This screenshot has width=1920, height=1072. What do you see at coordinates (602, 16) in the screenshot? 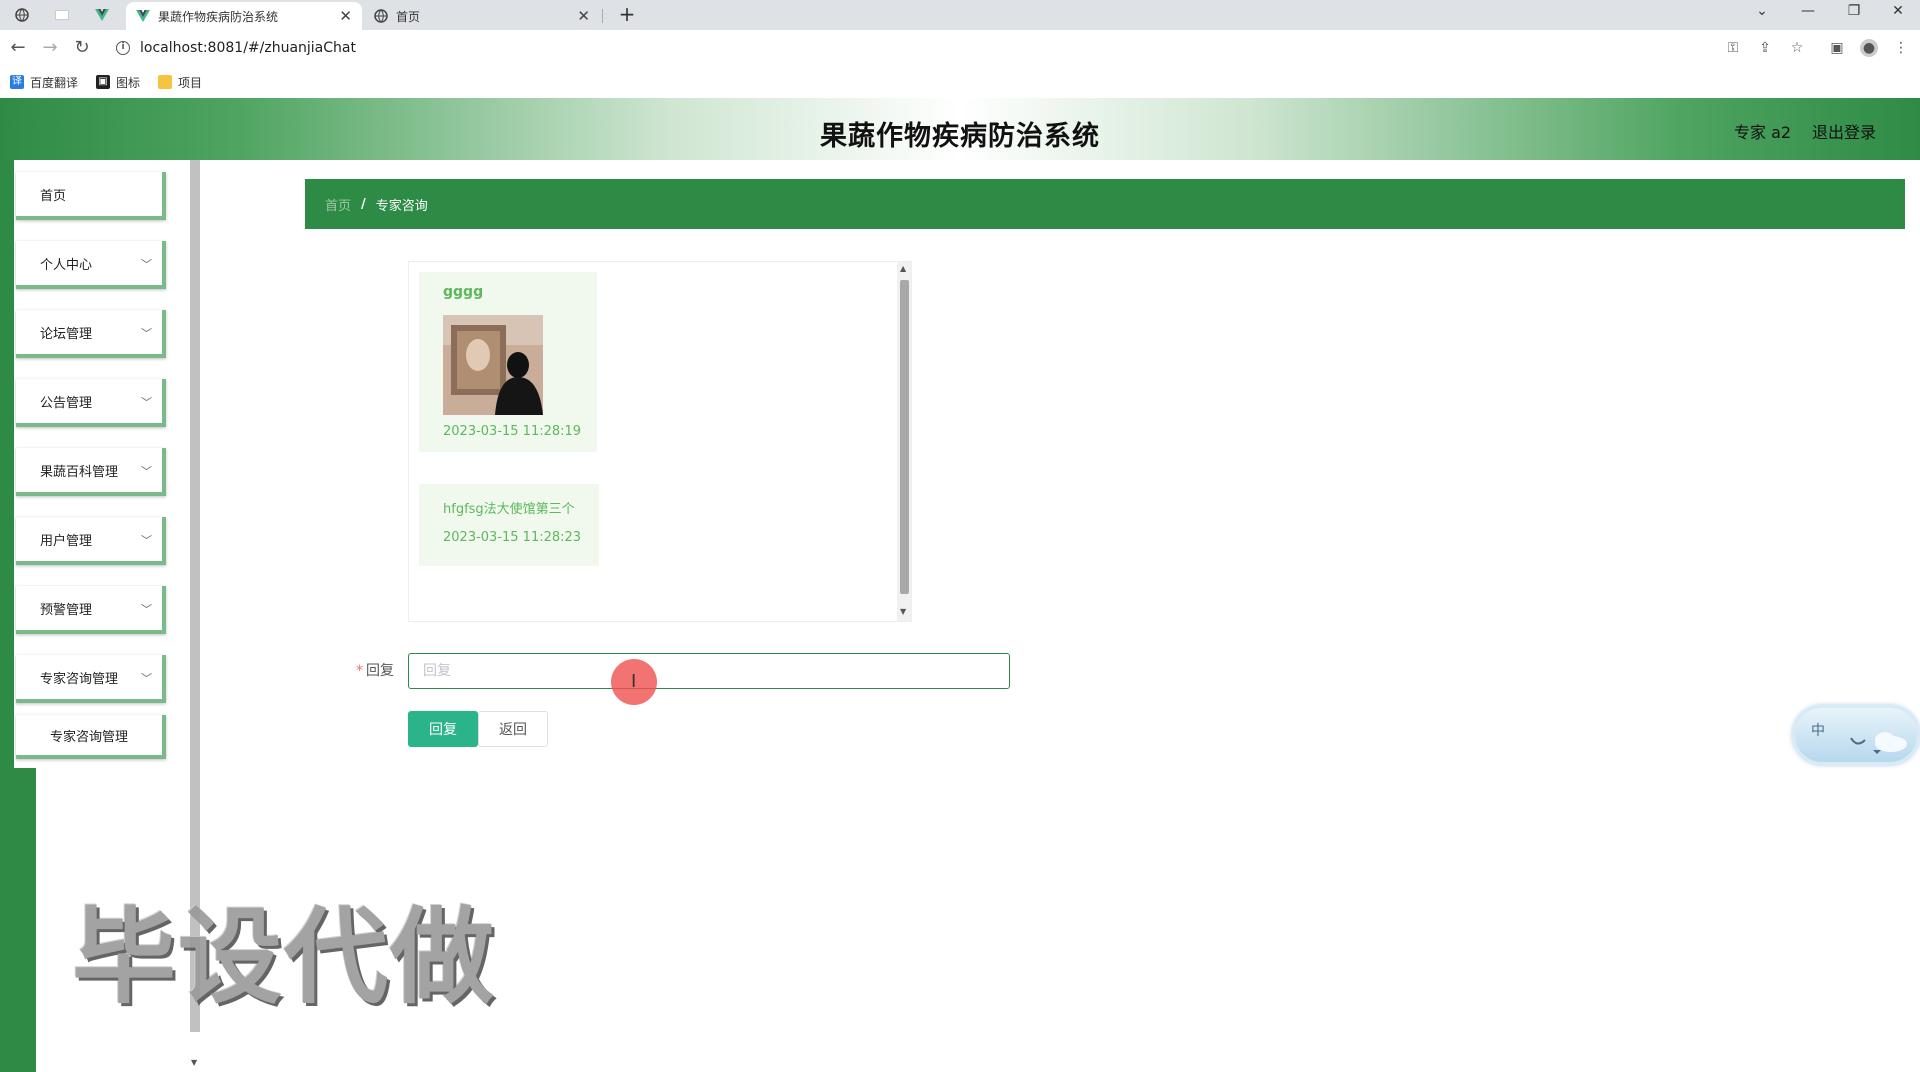
I see `tab-separator` at bounding box center [602, 16].